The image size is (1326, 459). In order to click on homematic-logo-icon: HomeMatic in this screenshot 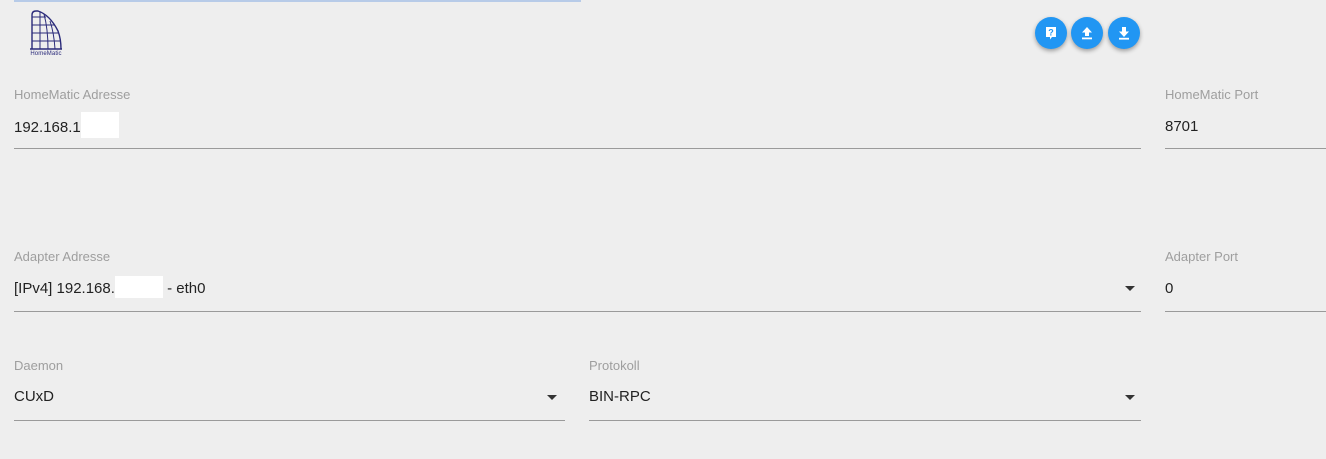, I will do `click(46, 35)`.